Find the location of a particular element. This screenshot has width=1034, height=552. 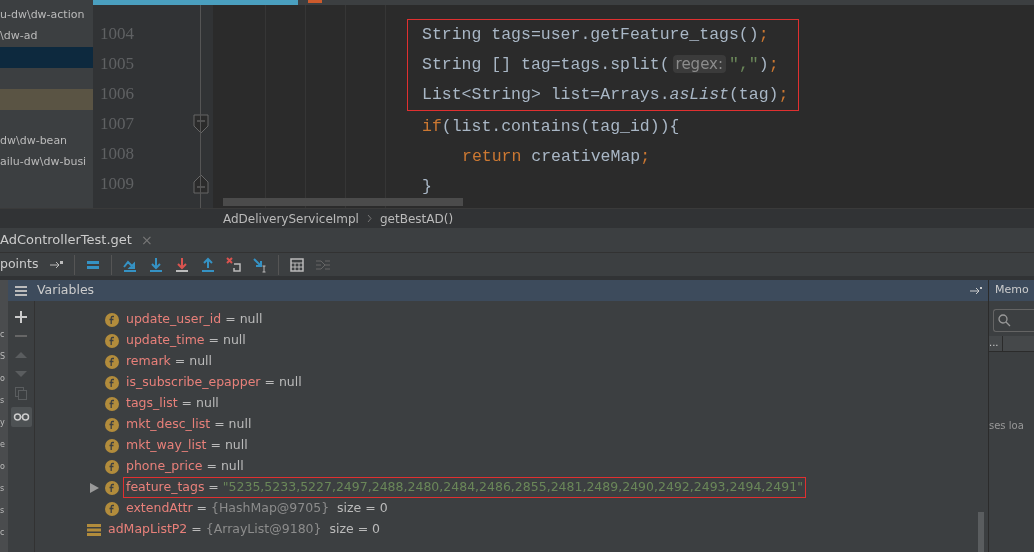

add-icon is located at coordinates (21, 317).